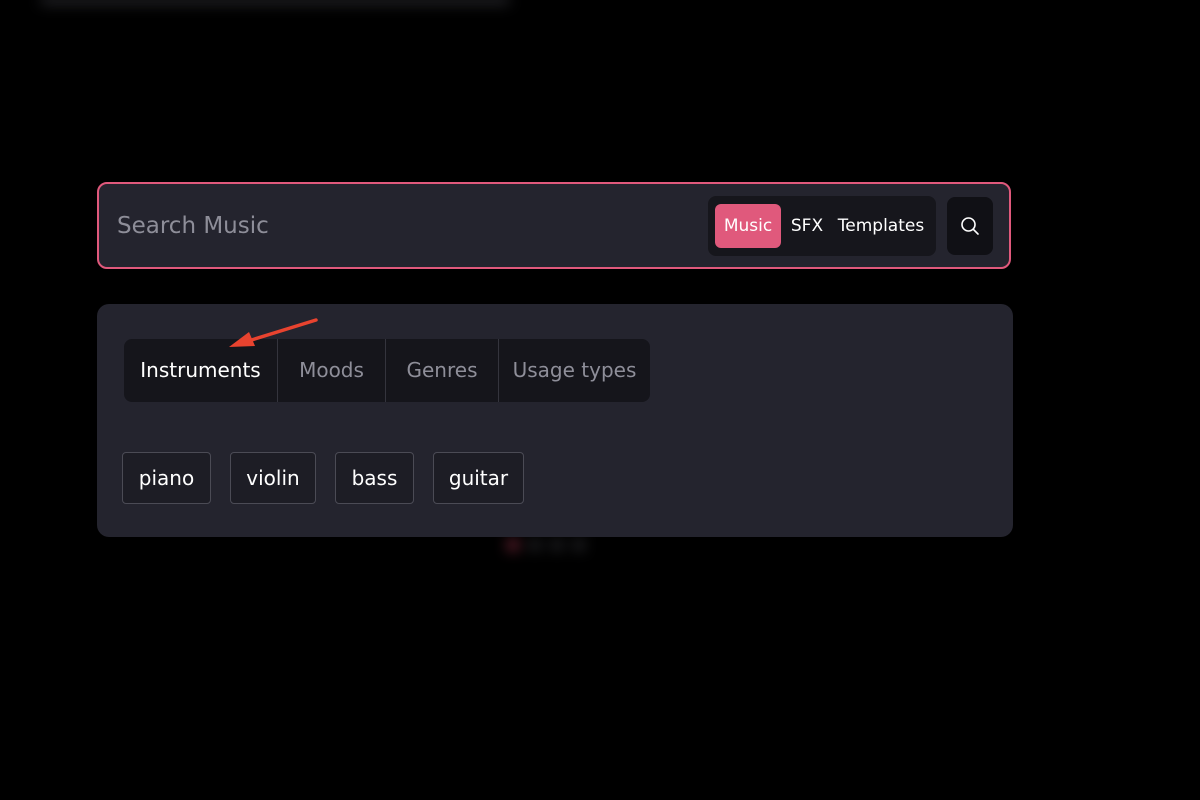 The image size is (1200, 800). Describe the element at coordinates (166, 478) in the screenshot. I see `tag-piano: piano` at that location.